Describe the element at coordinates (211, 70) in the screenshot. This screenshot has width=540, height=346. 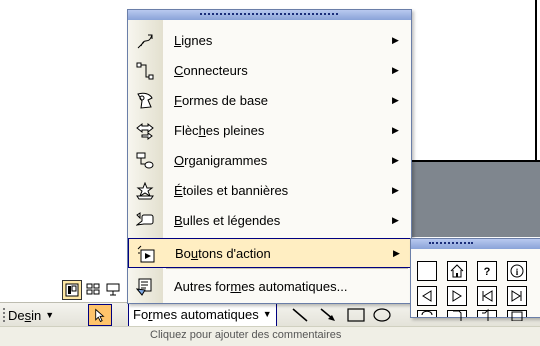
I see `menu-label: Connecteurs` at that location.